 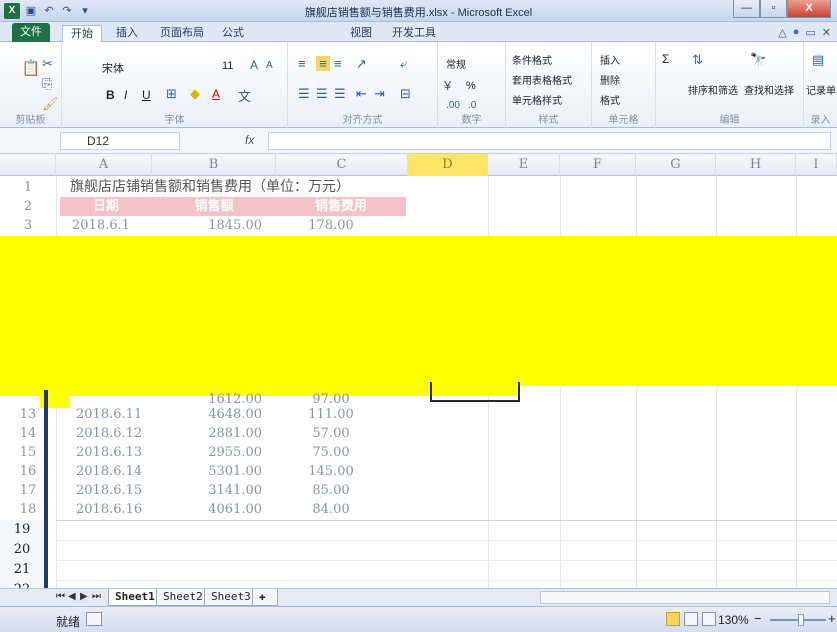 I want to click on increase-font-button: A, so click(x=254, y=65).